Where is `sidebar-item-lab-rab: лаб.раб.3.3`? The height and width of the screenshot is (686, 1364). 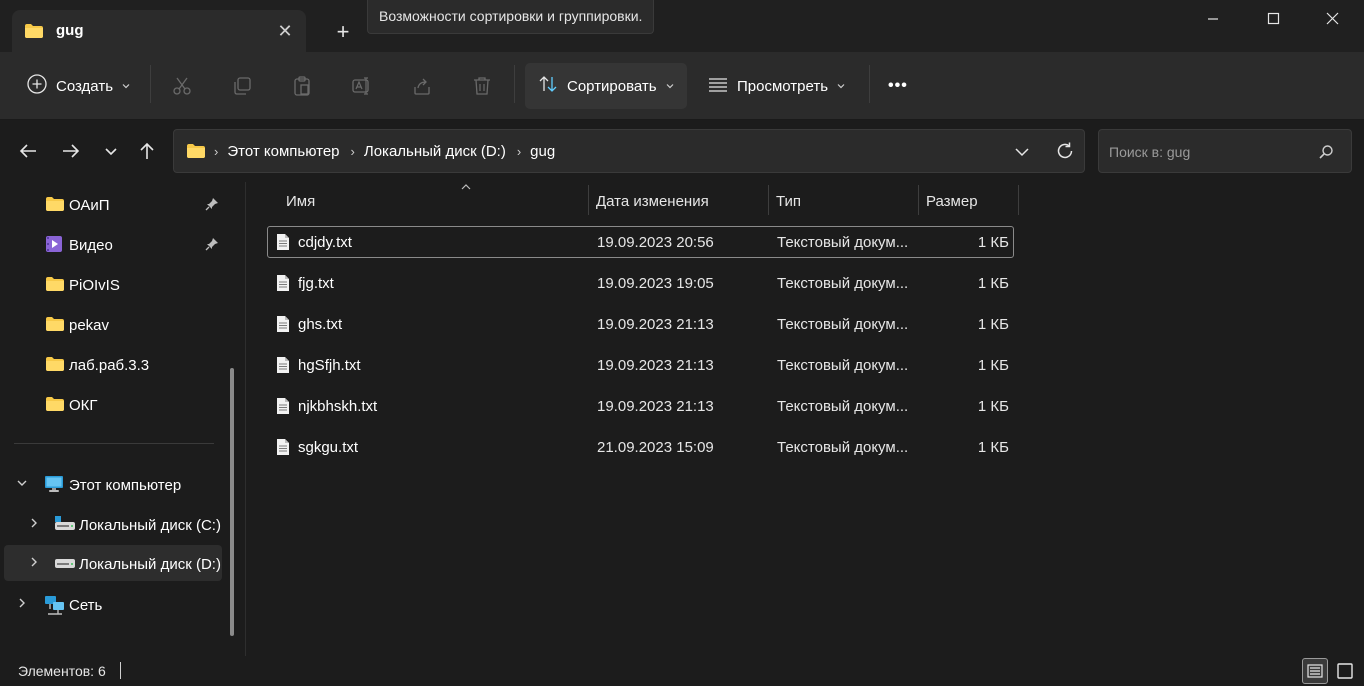
sidebar-item-lab-rab: лаб.раб.3.3 is located at coordinates (113, 364).